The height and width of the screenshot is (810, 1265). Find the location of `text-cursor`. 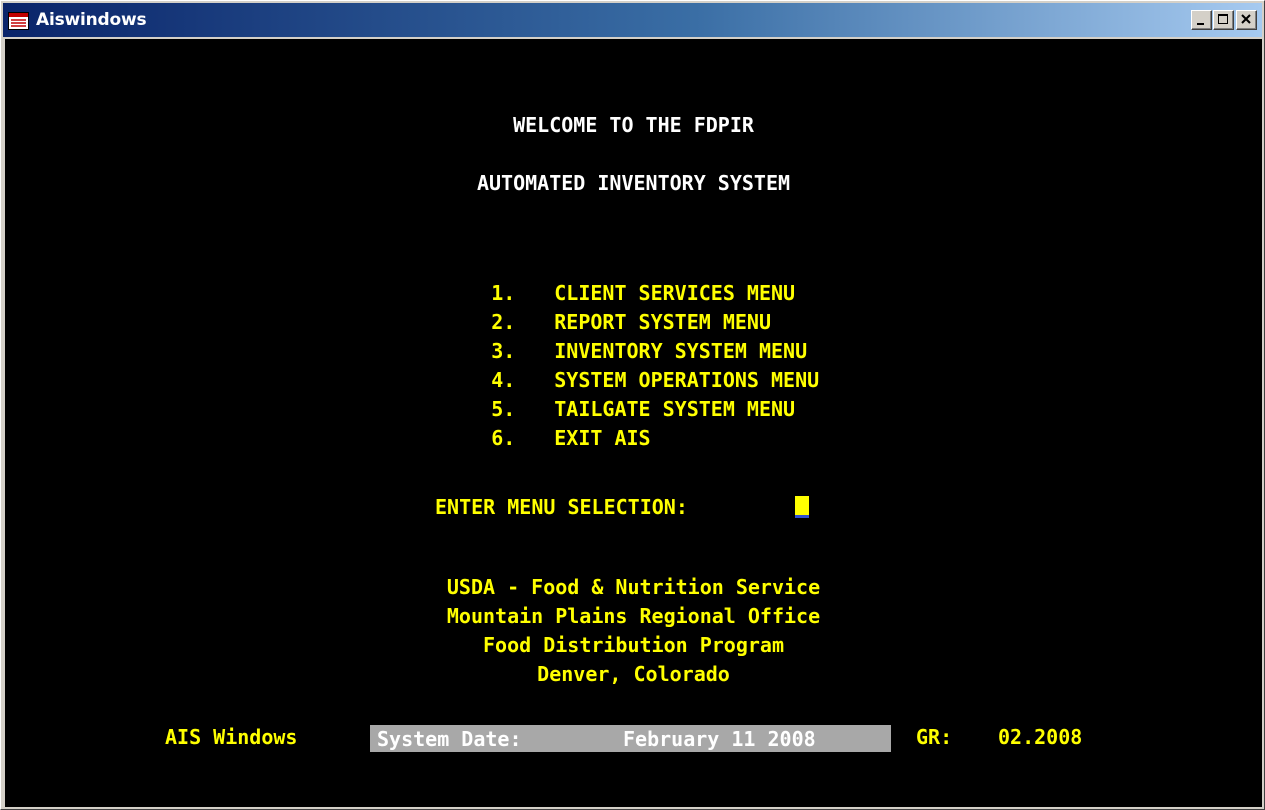

text-cursor is located at coordinates (802, 516).